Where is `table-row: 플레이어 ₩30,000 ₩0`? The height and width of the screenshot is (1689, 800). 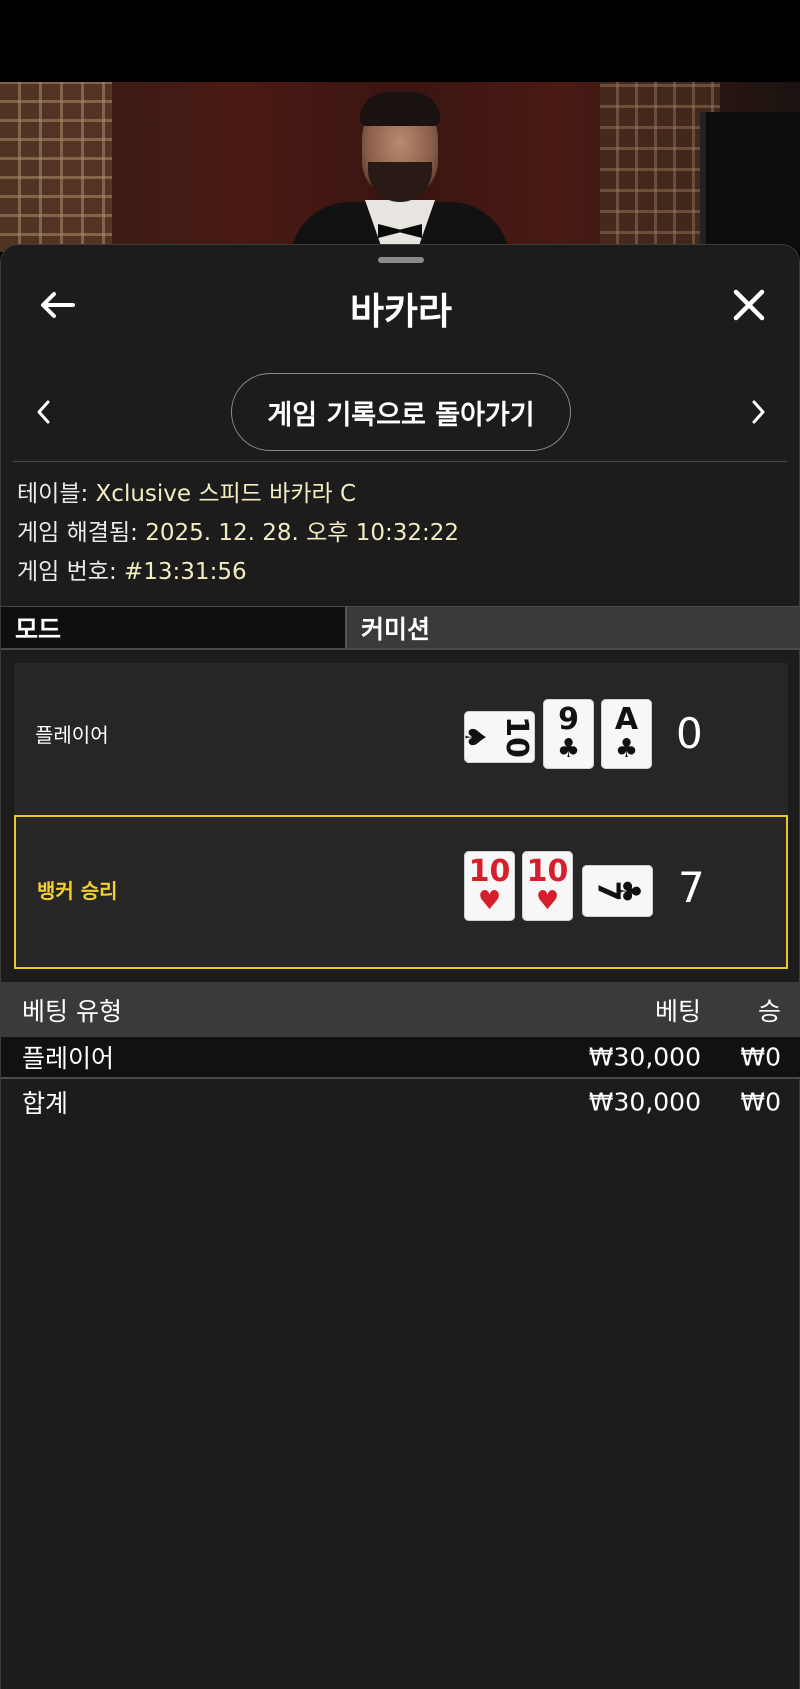
table-row: 플레이어 ₩30,000 ₩0 is located at coordinates (400, 1058).